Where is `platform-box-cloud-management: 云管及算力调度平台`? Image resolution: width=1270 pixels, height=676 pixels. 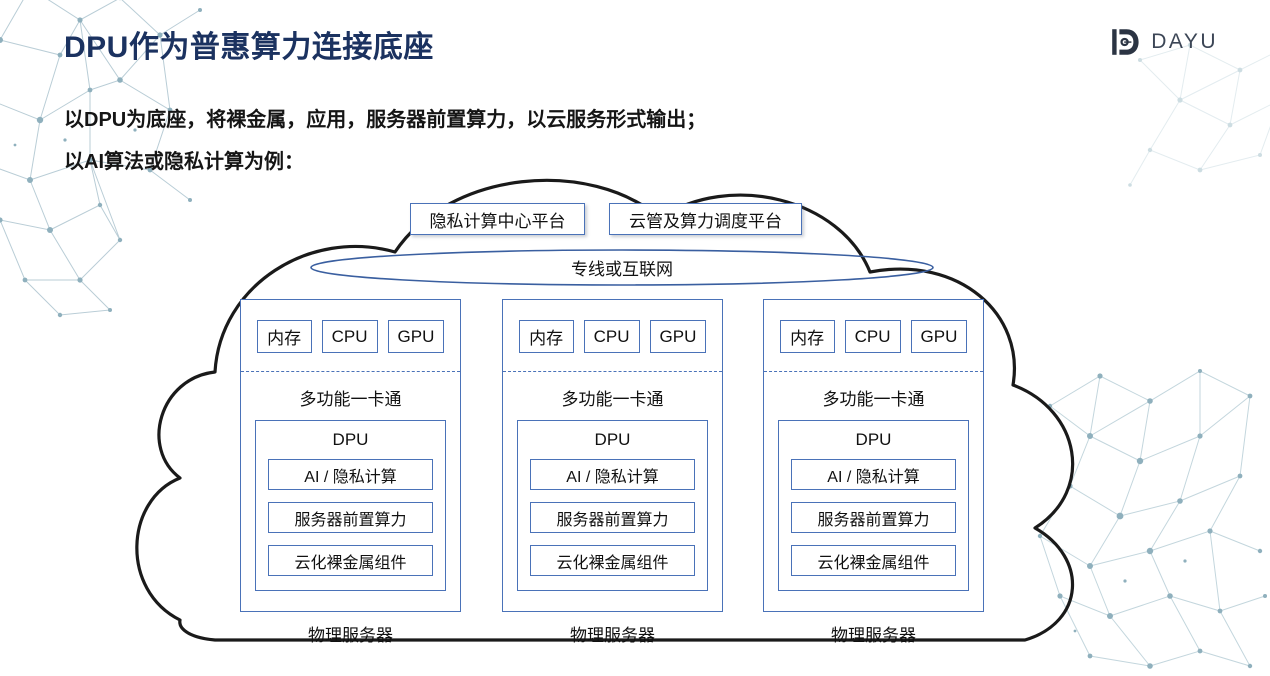 platform-box-cloud-management: 云管及算力调度平台 is located at coordinates (705, 219).